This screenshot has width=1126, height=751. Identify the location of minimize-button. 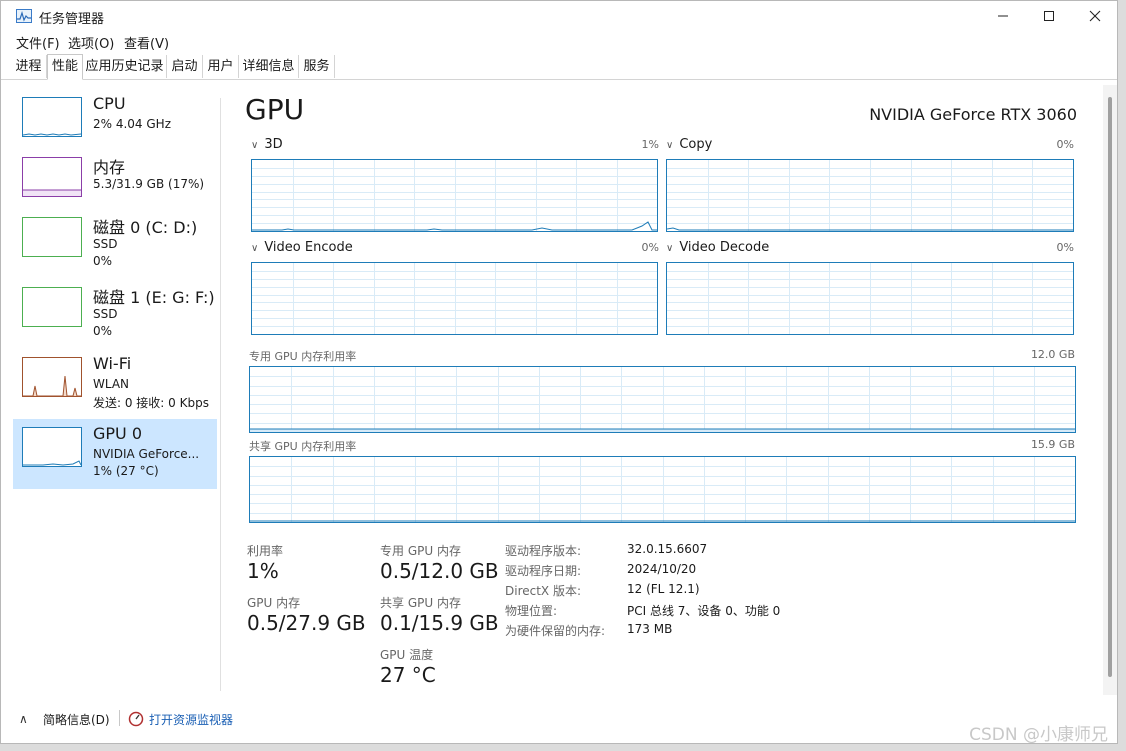
(1003, 16).